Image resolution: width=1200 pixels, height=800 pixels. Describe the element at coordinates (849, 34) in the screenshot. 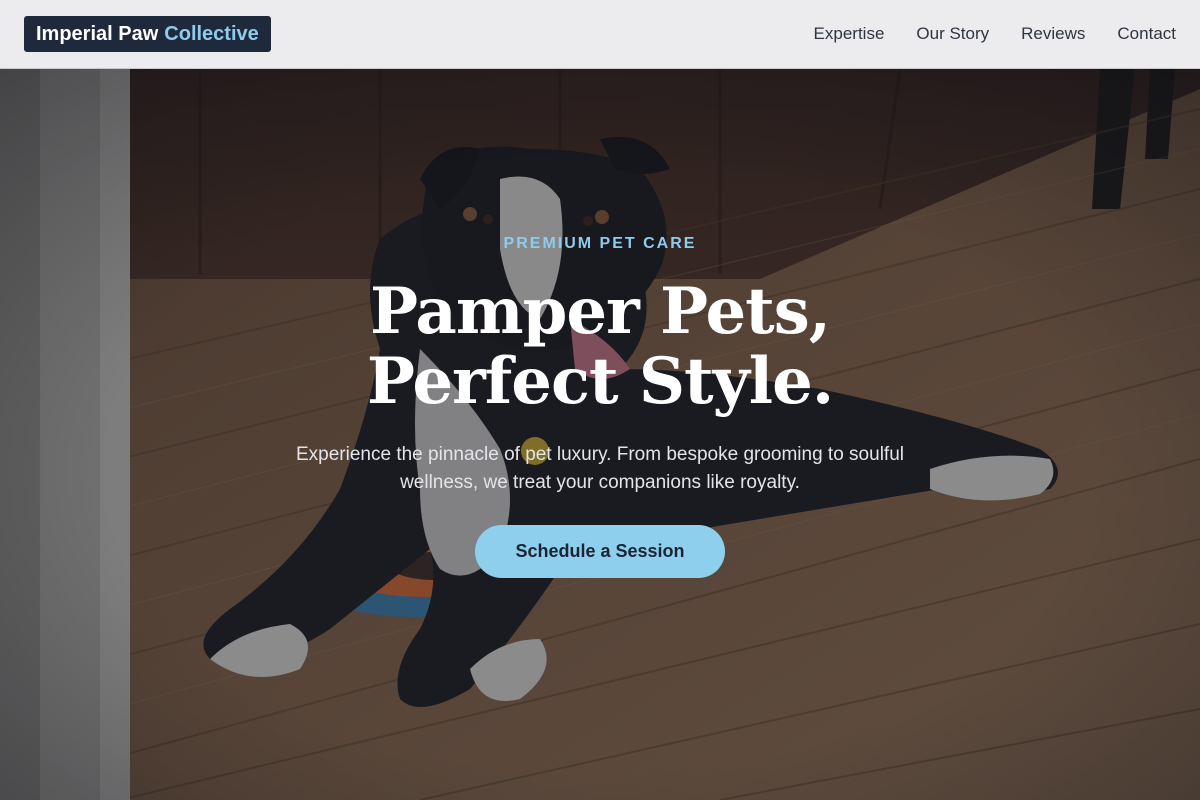

I see `nav-link-expertise: Expertise` at that location.